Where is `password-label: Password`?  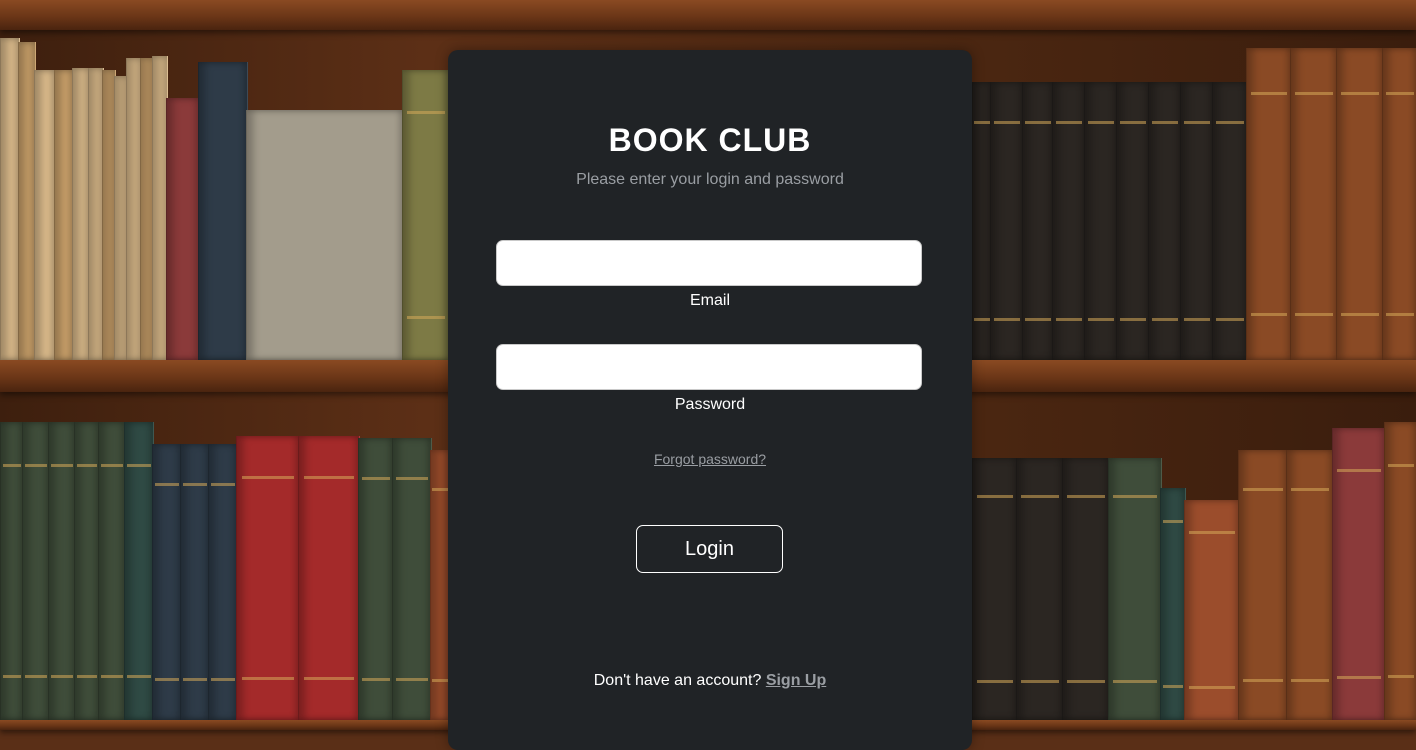
password-label: Password is located at coordinates (710, 404).